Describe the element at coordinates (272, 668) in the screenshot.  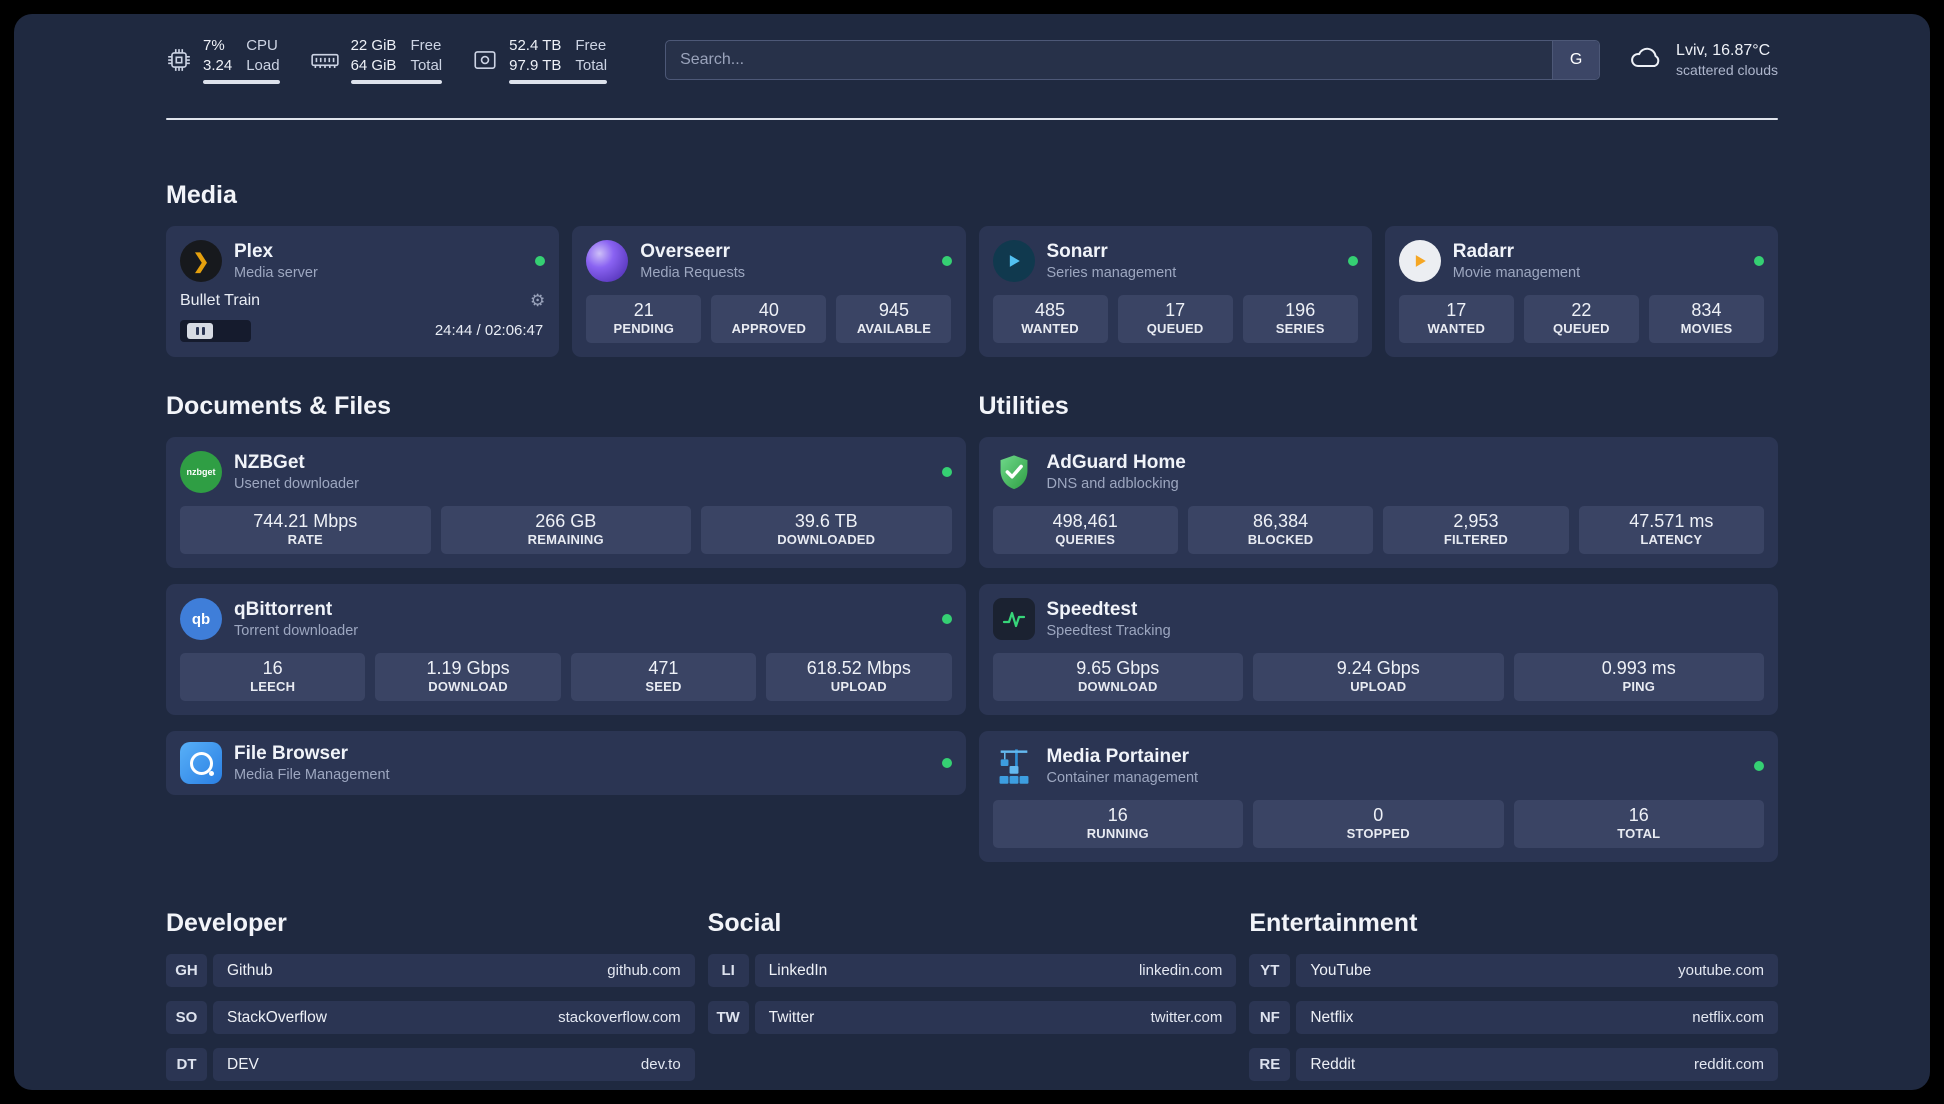
I see `stat-value: 16` at that location.